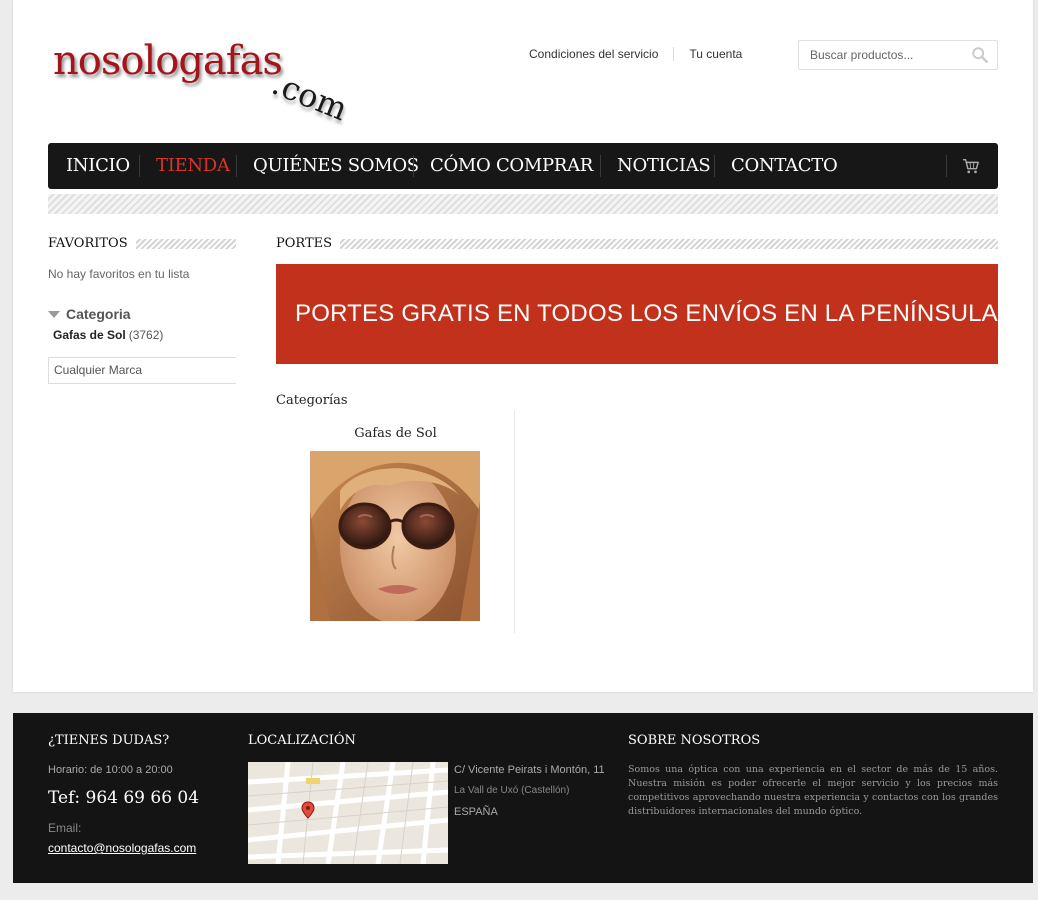 This screenshot has width=1038, height=900. I want to click on category-filter-item: Gafas de Sol (3762), so click(108, 335).